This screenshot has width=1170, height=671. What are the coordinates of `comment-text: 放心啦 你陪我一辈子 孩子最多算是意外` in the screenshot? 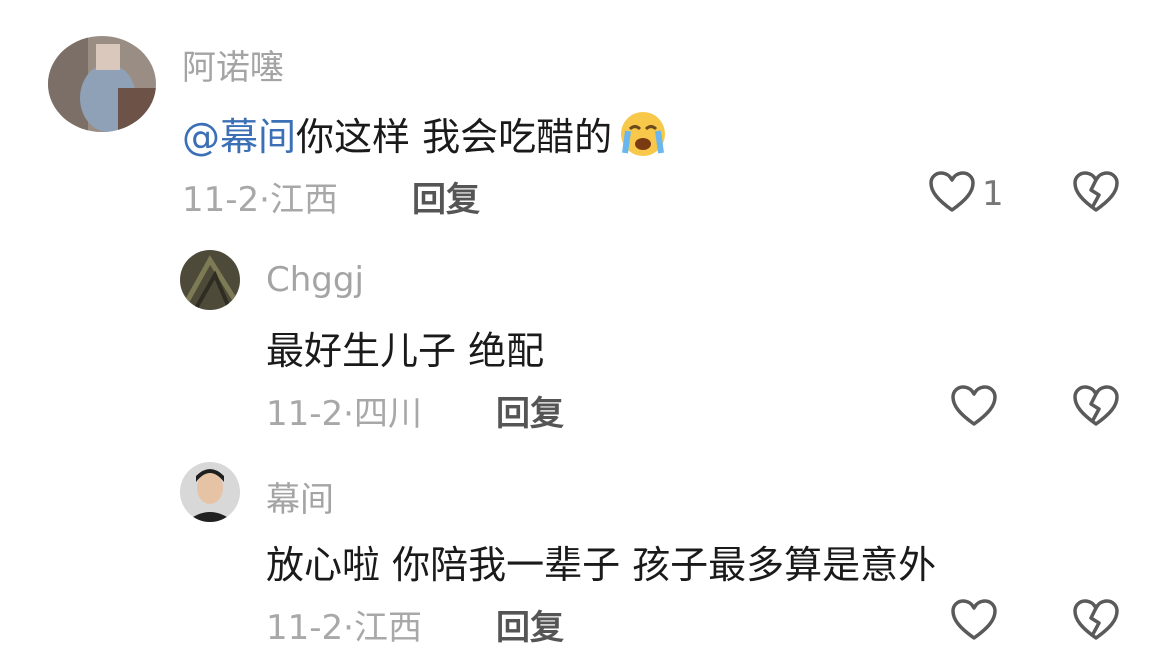 It's located at (601, 565).